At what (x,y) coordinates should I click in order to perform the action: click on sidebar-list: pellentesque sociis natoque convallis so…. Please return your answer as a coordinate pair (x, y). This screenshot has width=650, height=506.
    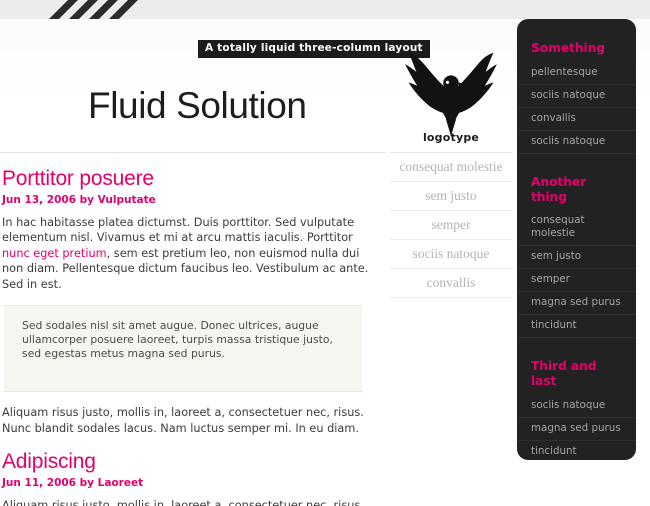
    Looking at the image, I should click on (576, 108).